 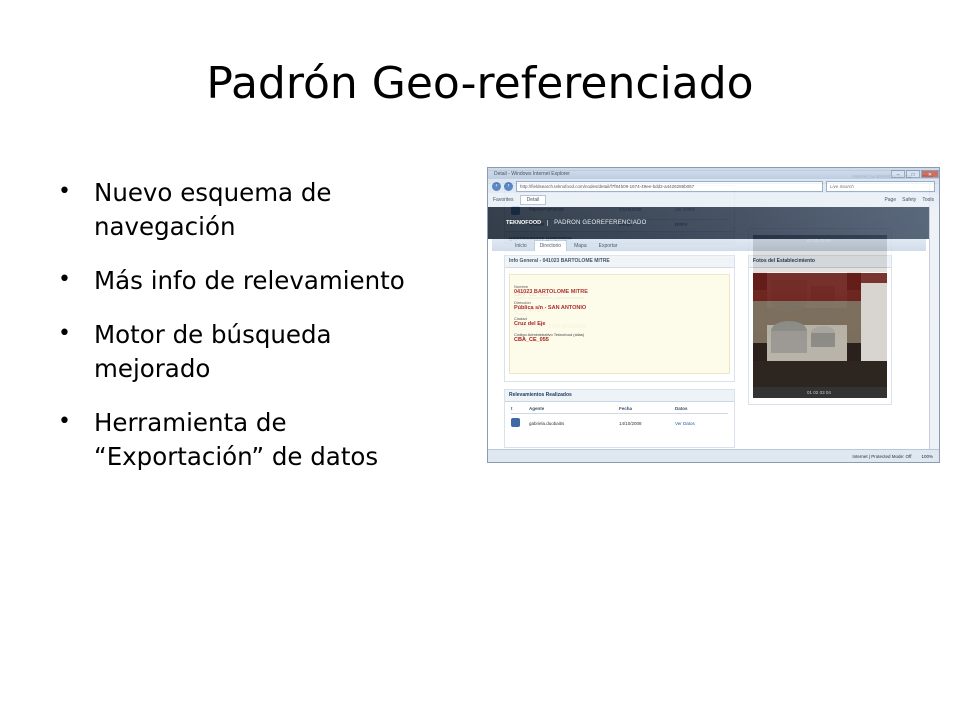 I want to click on tools-menu: Tools, so click(x=928, y=200).